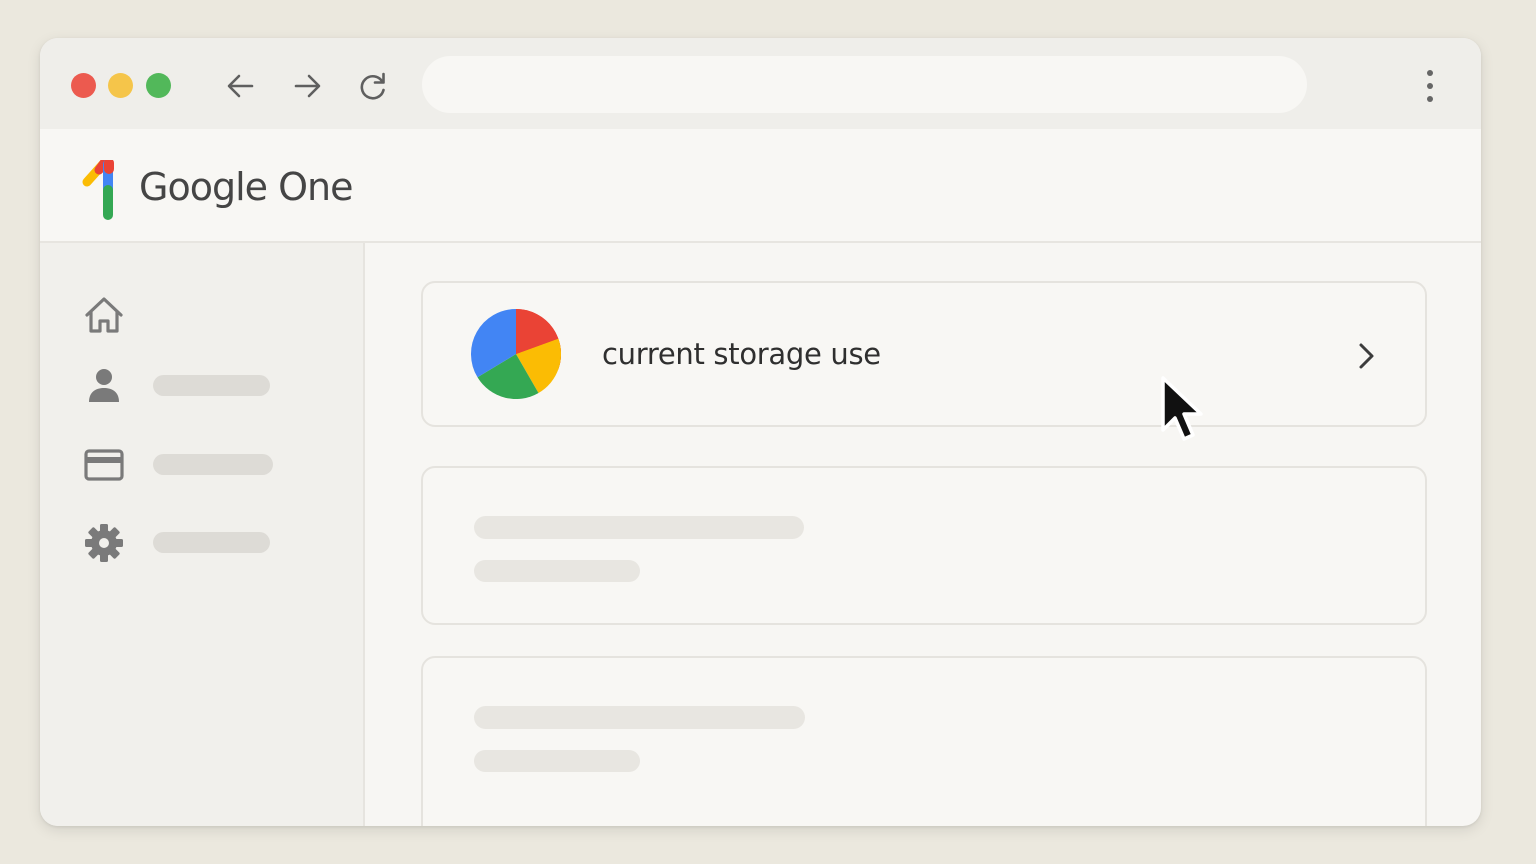 This screenshot has height=864, width=1536. I want to click on sidebar-item-home, so click(205, 315).